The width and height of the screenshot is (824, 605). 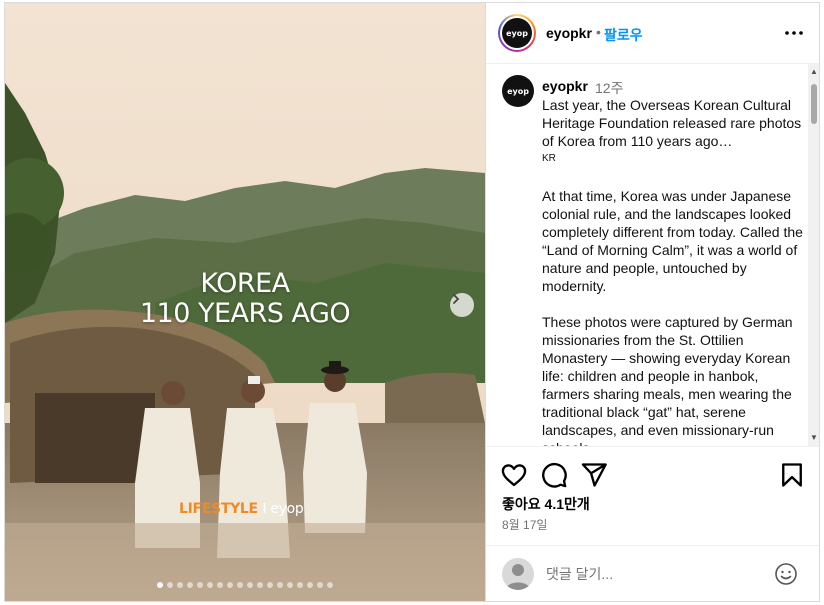 I want to click on header-username: eyopkr, so click(x=569, y=33).